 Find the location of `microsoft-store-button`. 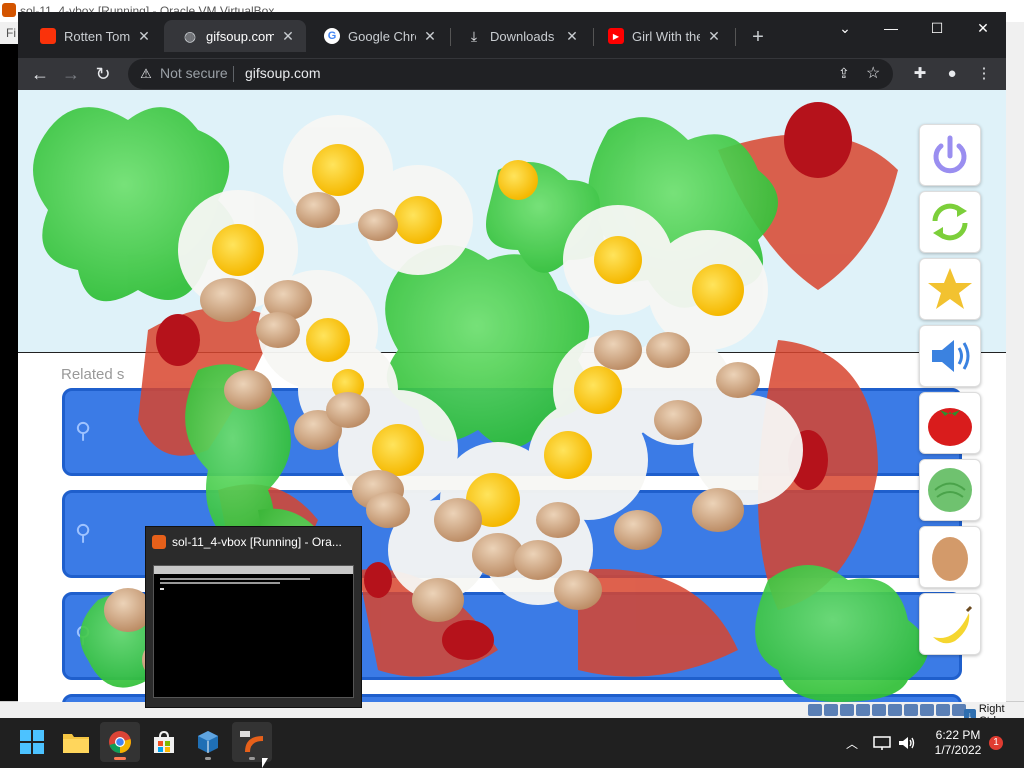

microsoft-store-button is located at coordinates (164, 742).